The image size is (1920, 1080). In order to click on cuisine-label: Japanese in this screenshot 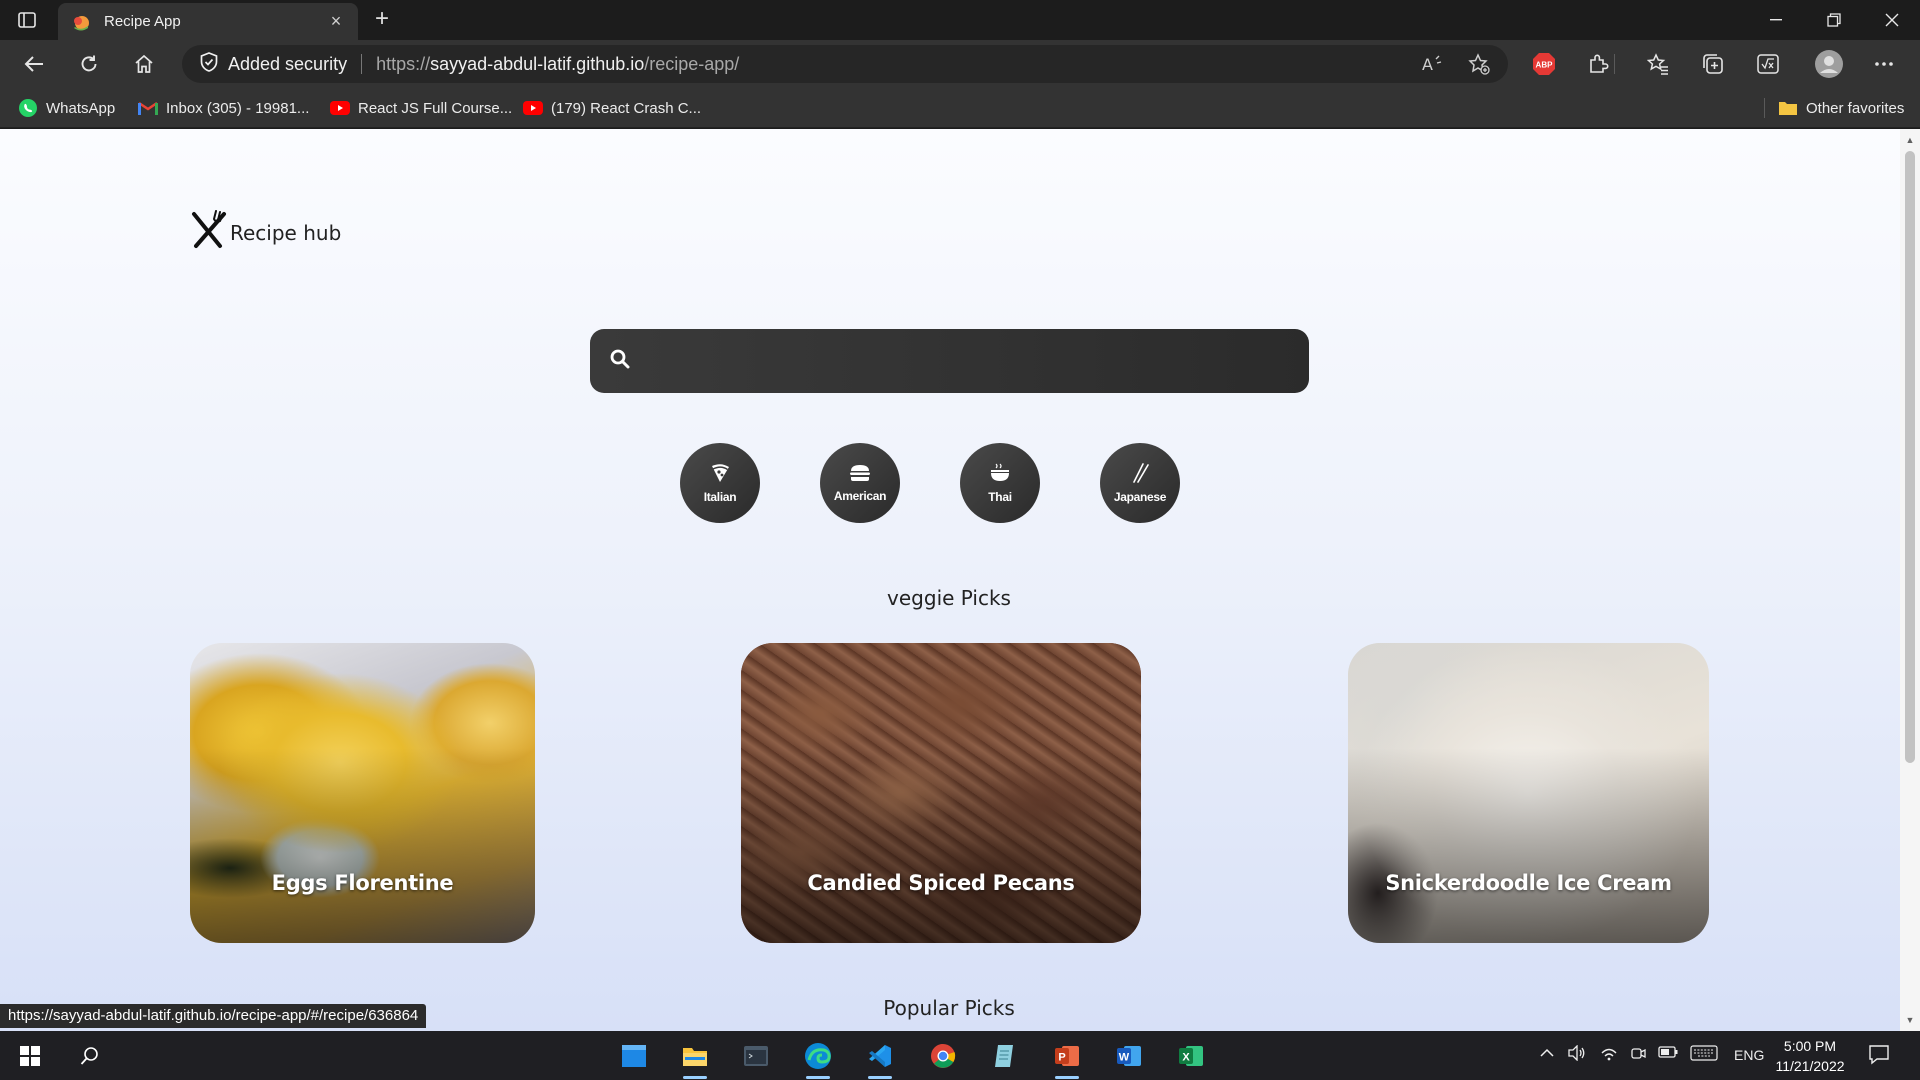, I will do `click(1140, 496)`.